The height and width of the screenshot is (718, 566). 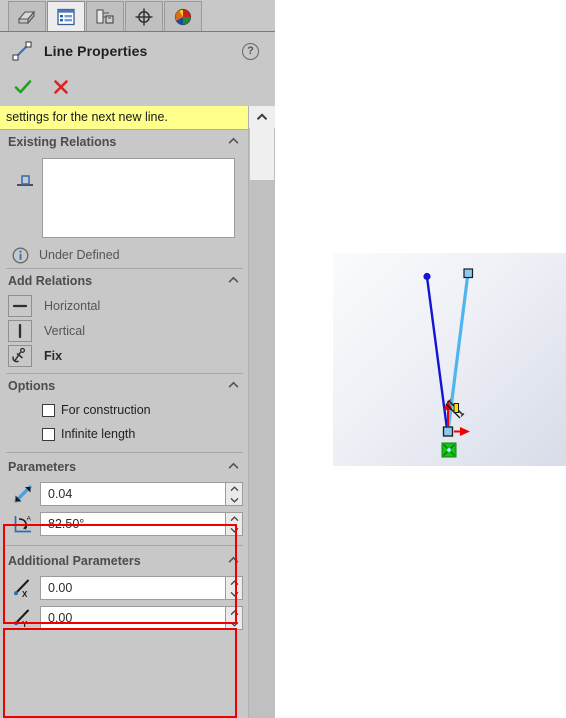 What do you see at coordinates (50, 281) in the screenshot?
I see `section-title: Add Relations` at bounding box center [50, 281].